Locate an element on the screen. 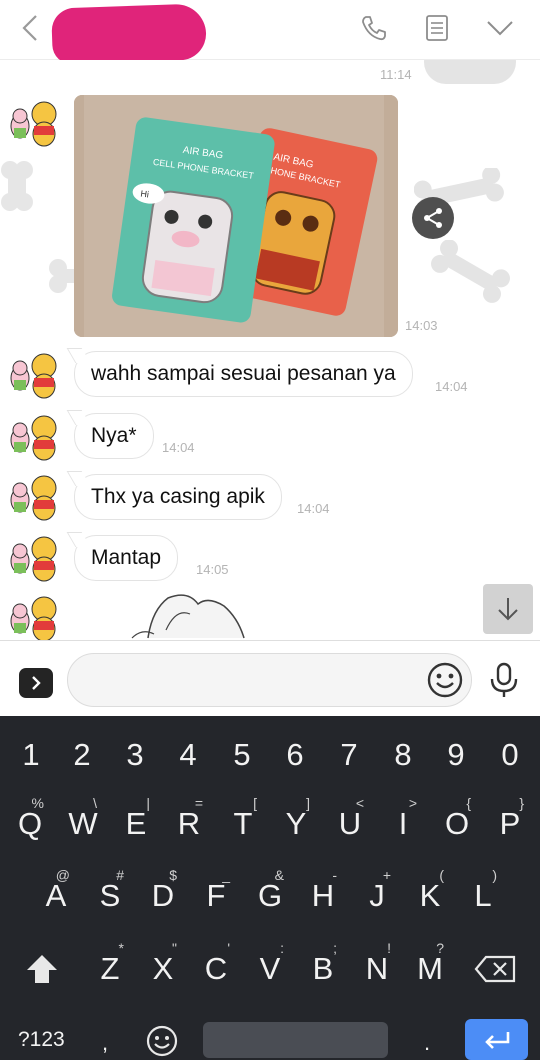 This screenshot has height=1060, width=540. message-text: Mantap is located at coordinates (126, 557).